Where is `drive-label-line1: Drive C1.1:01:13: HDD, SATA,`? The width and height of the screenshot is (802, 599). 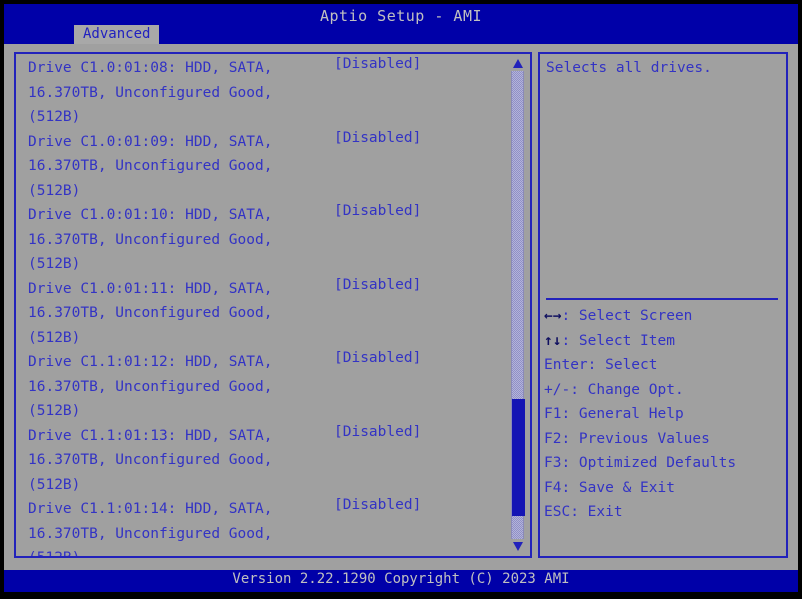 drive-label-line1: Drive C1.1:01:13: HDD, SATA, is located at coordinates (150, 435).